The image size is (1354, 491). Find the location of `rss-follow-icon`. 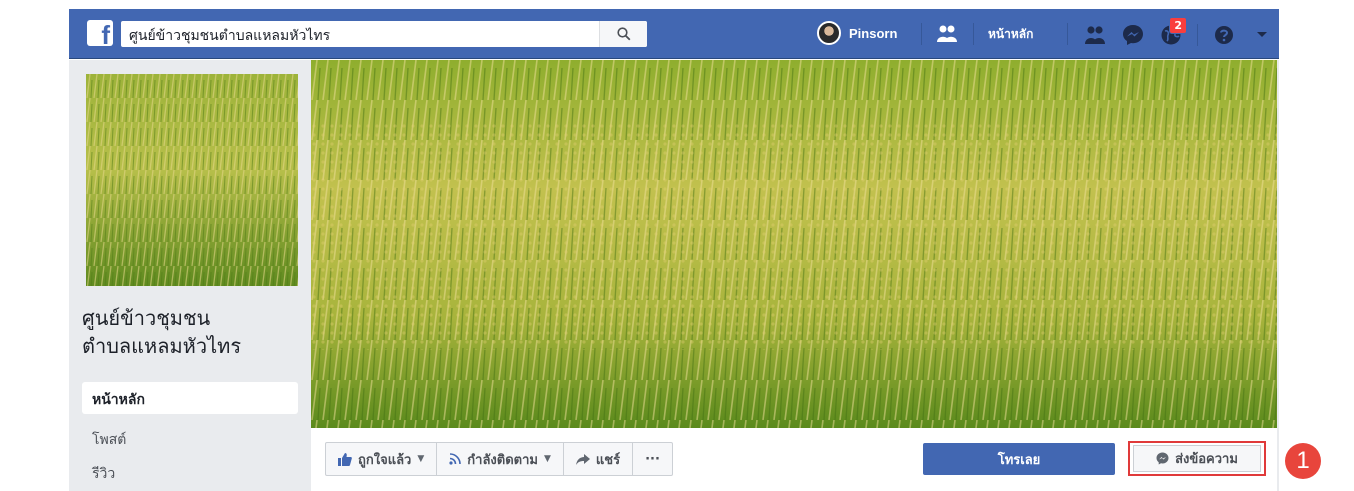

rss-follow-icon is located at coordinates (455, 459).